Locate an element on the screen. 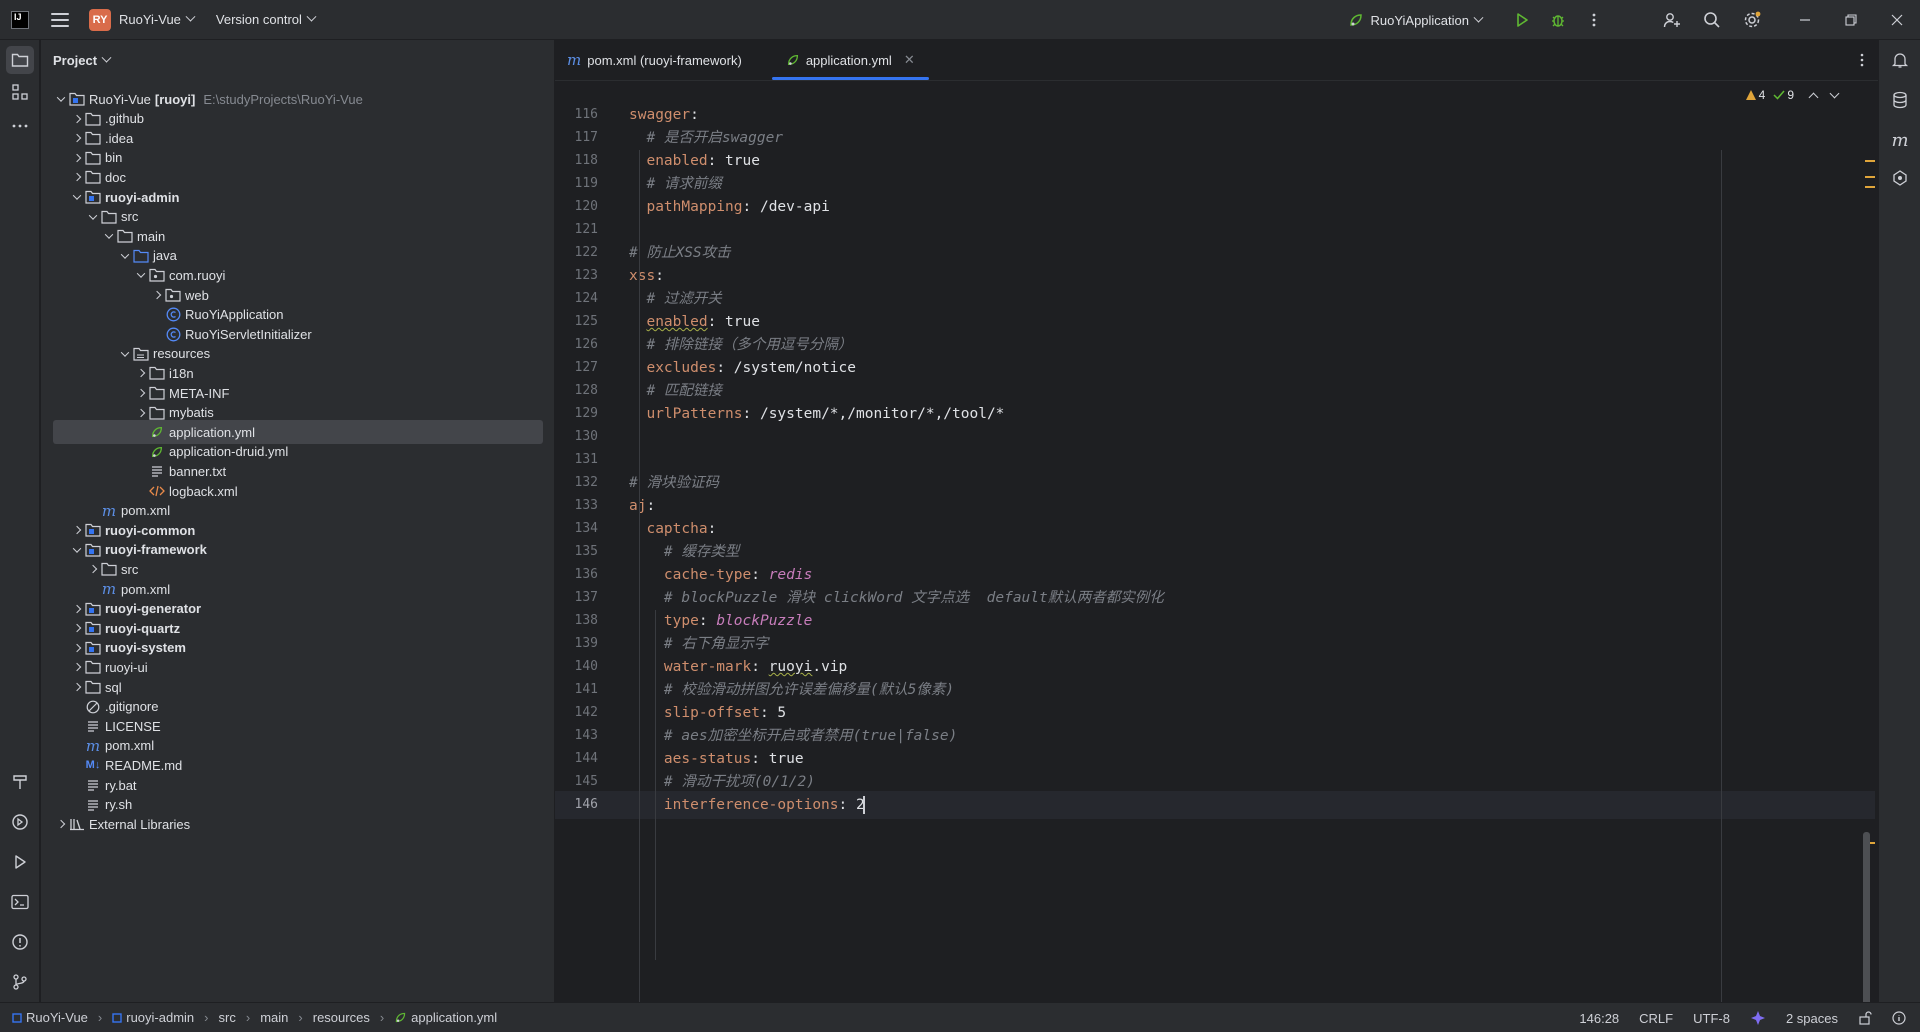  database-button is located at coordinates (1900, 100).